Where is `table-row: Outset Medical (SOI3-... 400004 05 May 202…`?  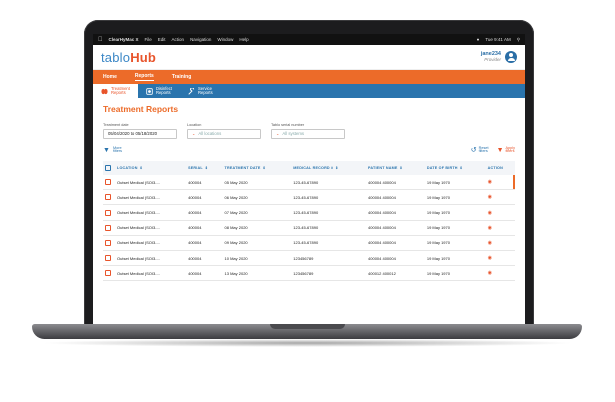
table-row: Outset Medical (SOI3-... 400004 05 May 202… is located at coordinates (309, 183).